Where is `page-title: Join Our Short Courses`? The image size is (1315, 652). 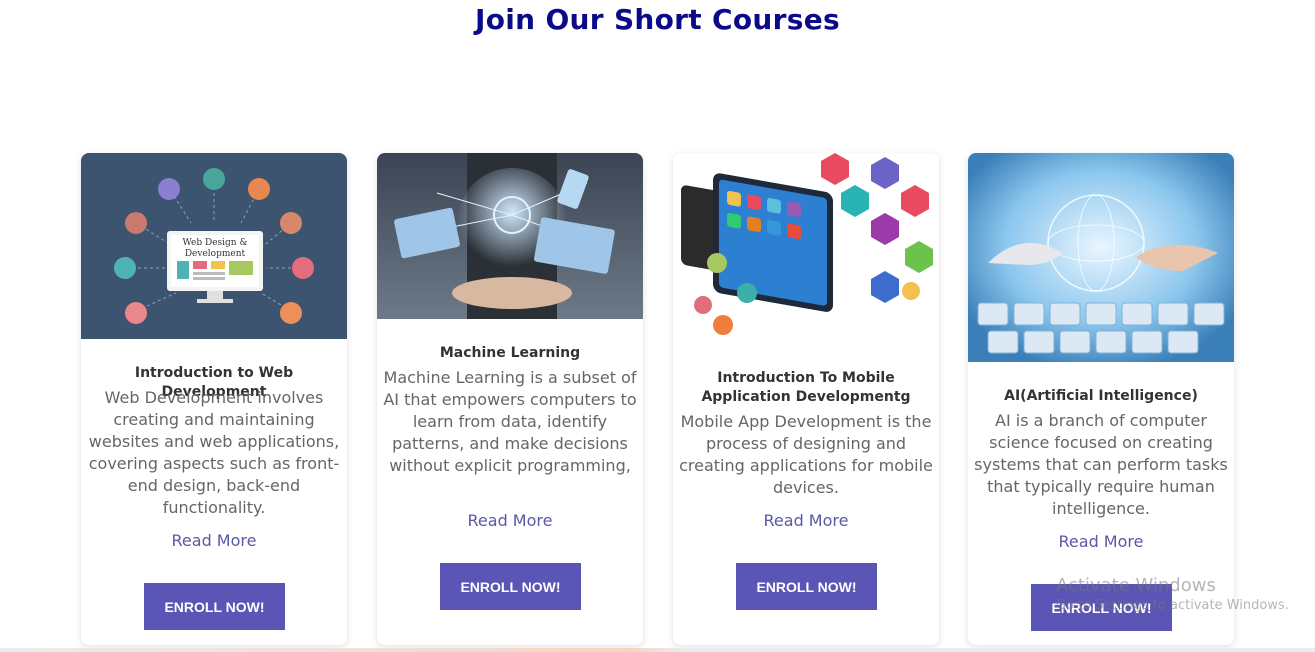 page-title: Join Our Short Courses is located at coordinates (657, 19).